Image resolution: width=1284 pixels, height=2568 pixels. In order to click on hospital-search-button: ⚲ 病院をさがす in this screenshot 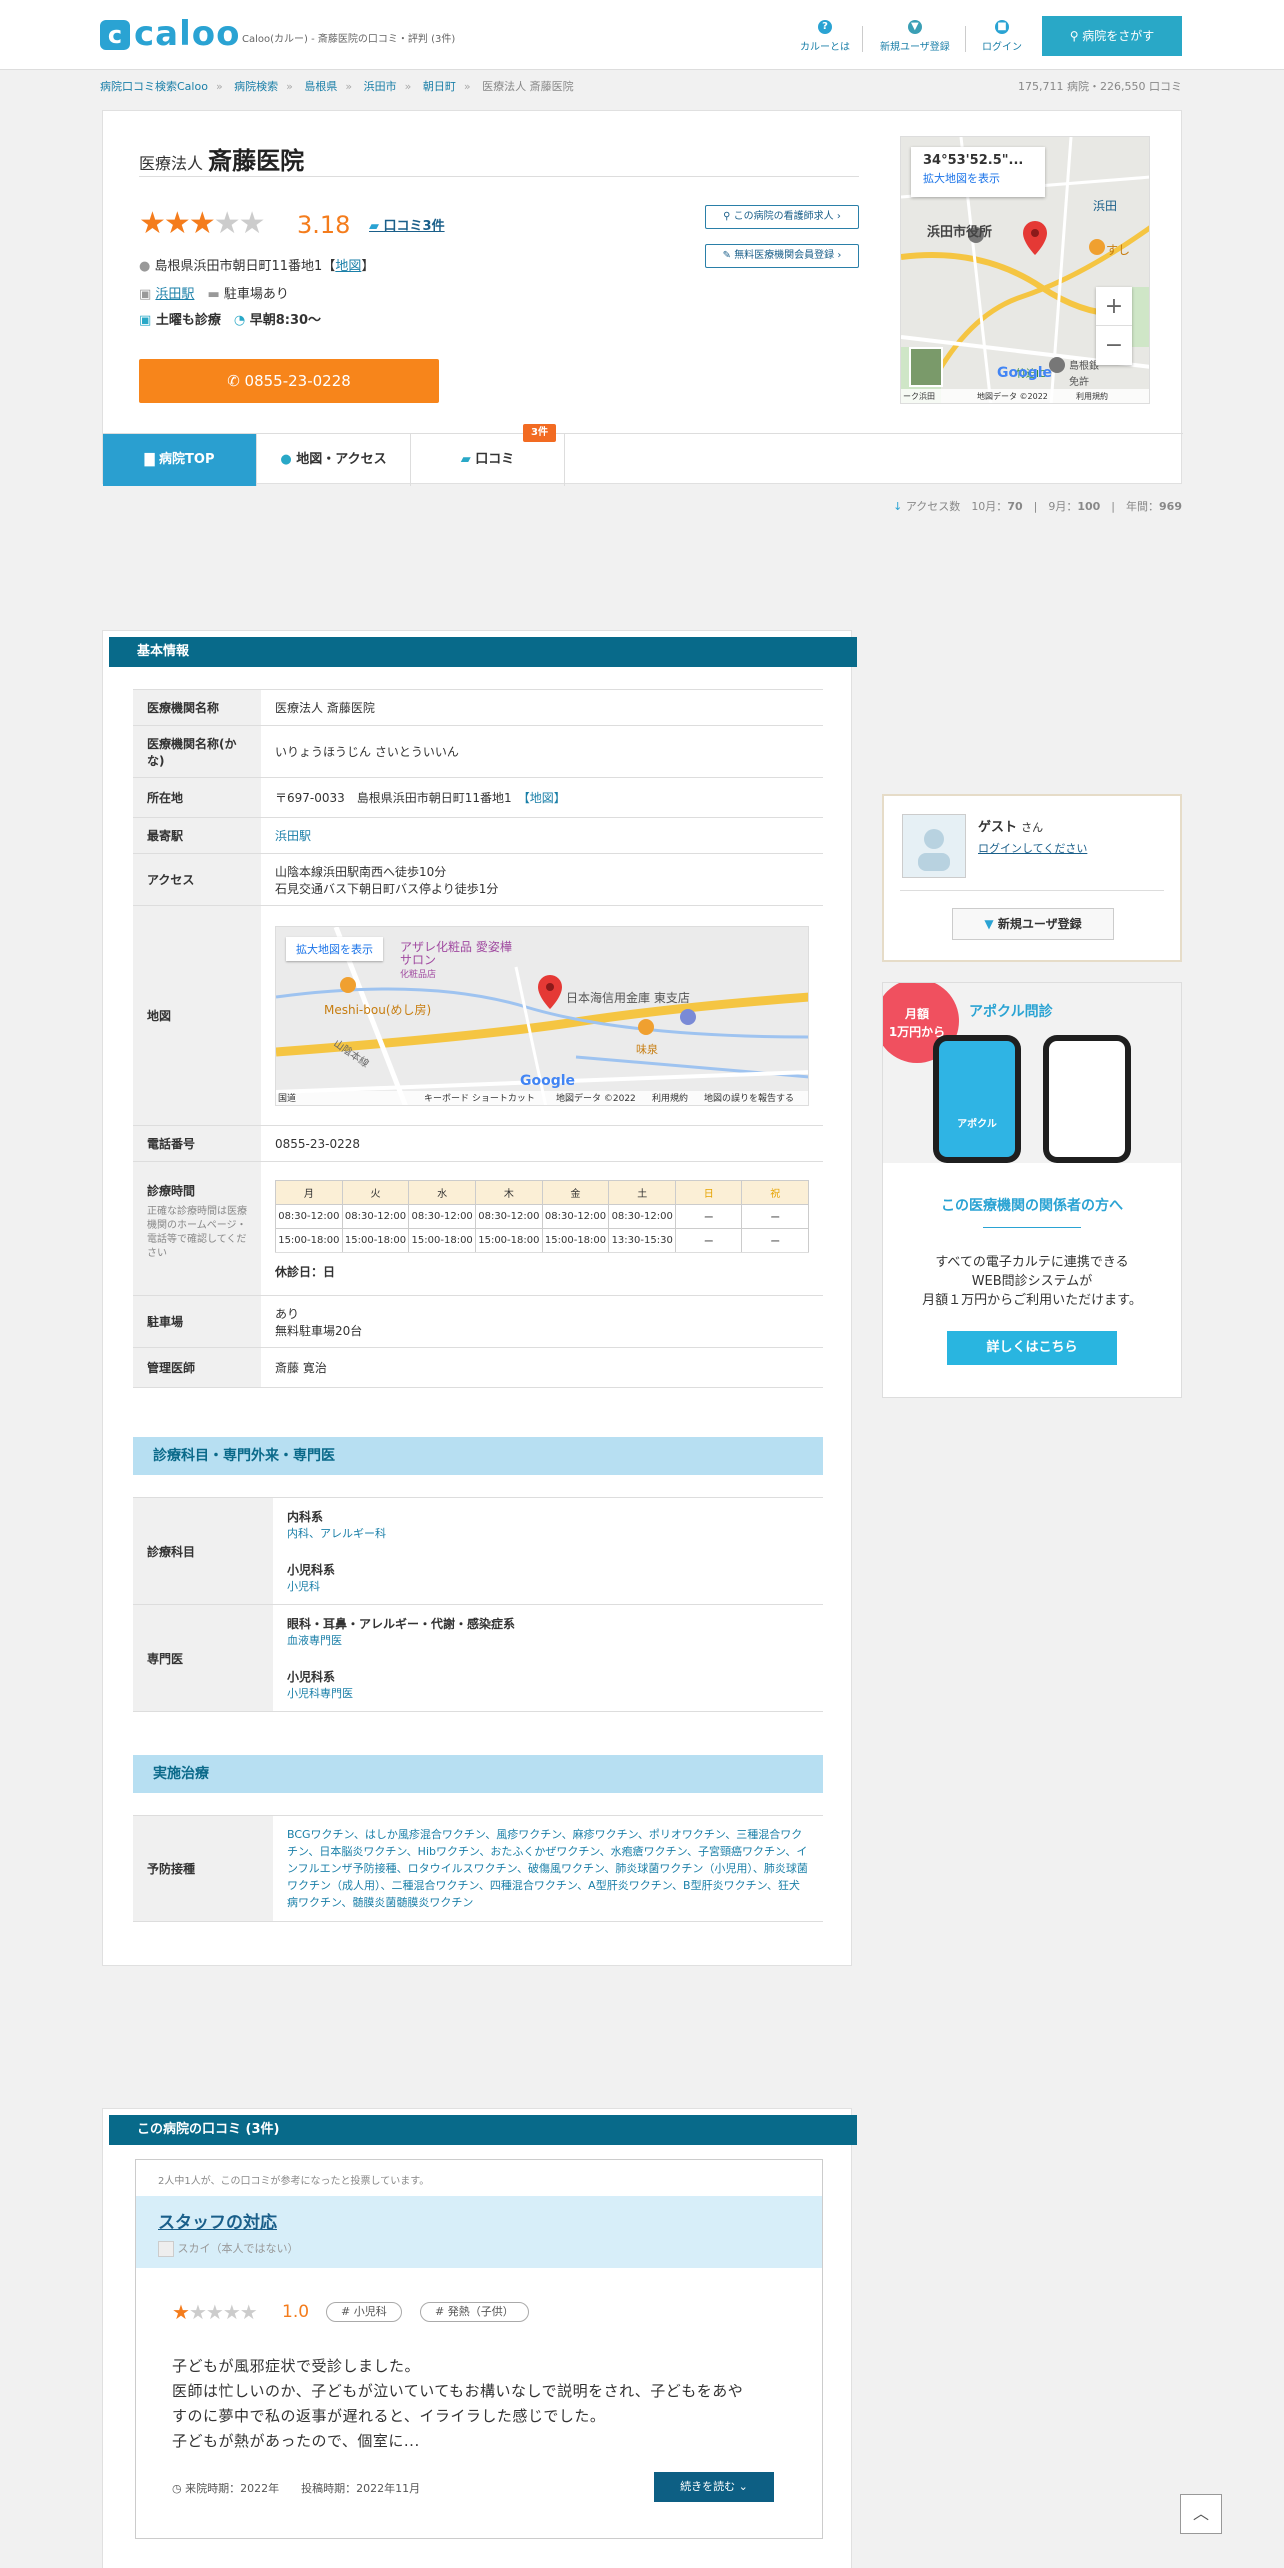, I will do `click(1112, 36)`.